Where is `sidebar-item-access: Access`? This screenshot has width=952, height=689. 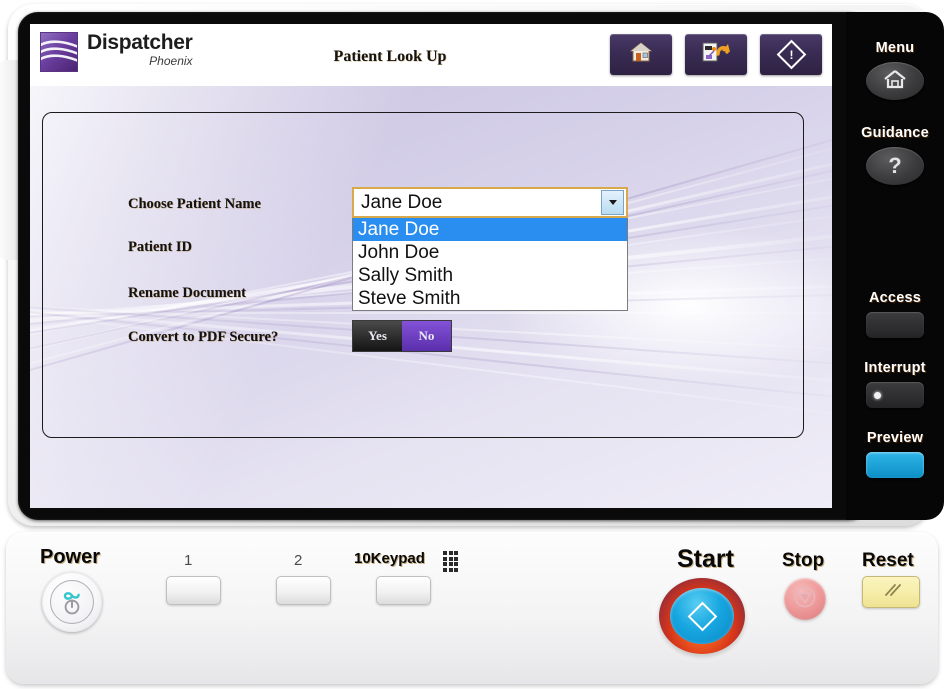
sidebar-item-access: Access is located at coordinates (895, 314).